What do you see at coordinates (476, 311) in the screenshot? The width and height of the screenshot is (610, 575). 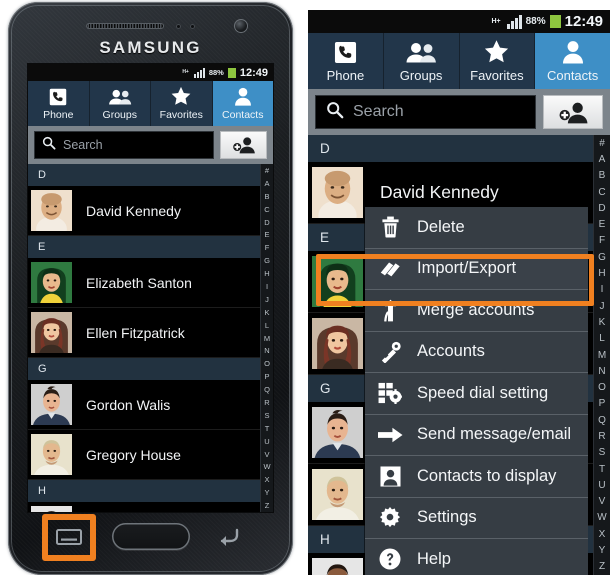 I see `menu-item-merge-accounts: Merge accounts` at bounding box center [476, 311].